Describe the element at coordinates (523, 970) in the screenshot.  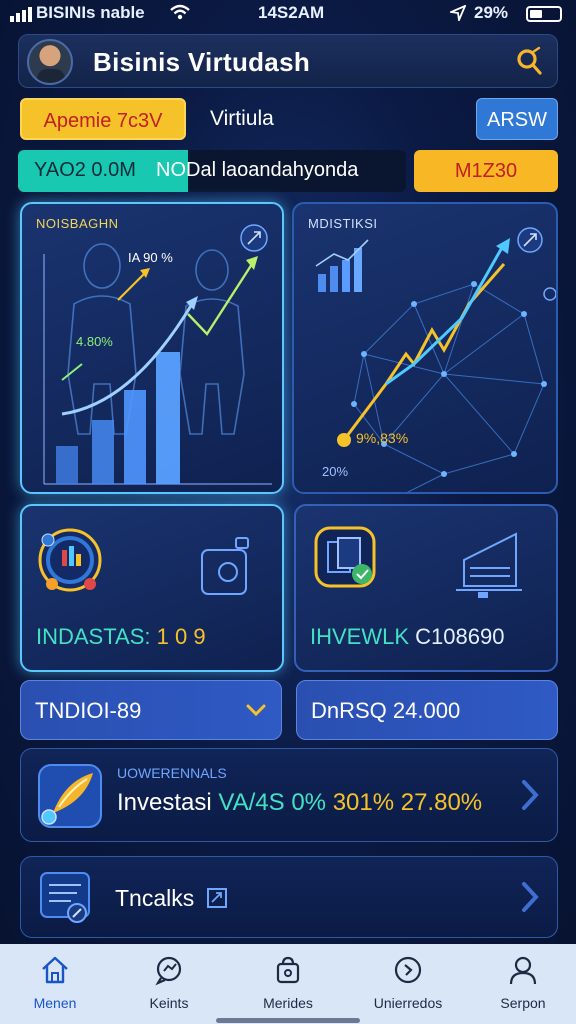
I see `profile-icon` at that location.